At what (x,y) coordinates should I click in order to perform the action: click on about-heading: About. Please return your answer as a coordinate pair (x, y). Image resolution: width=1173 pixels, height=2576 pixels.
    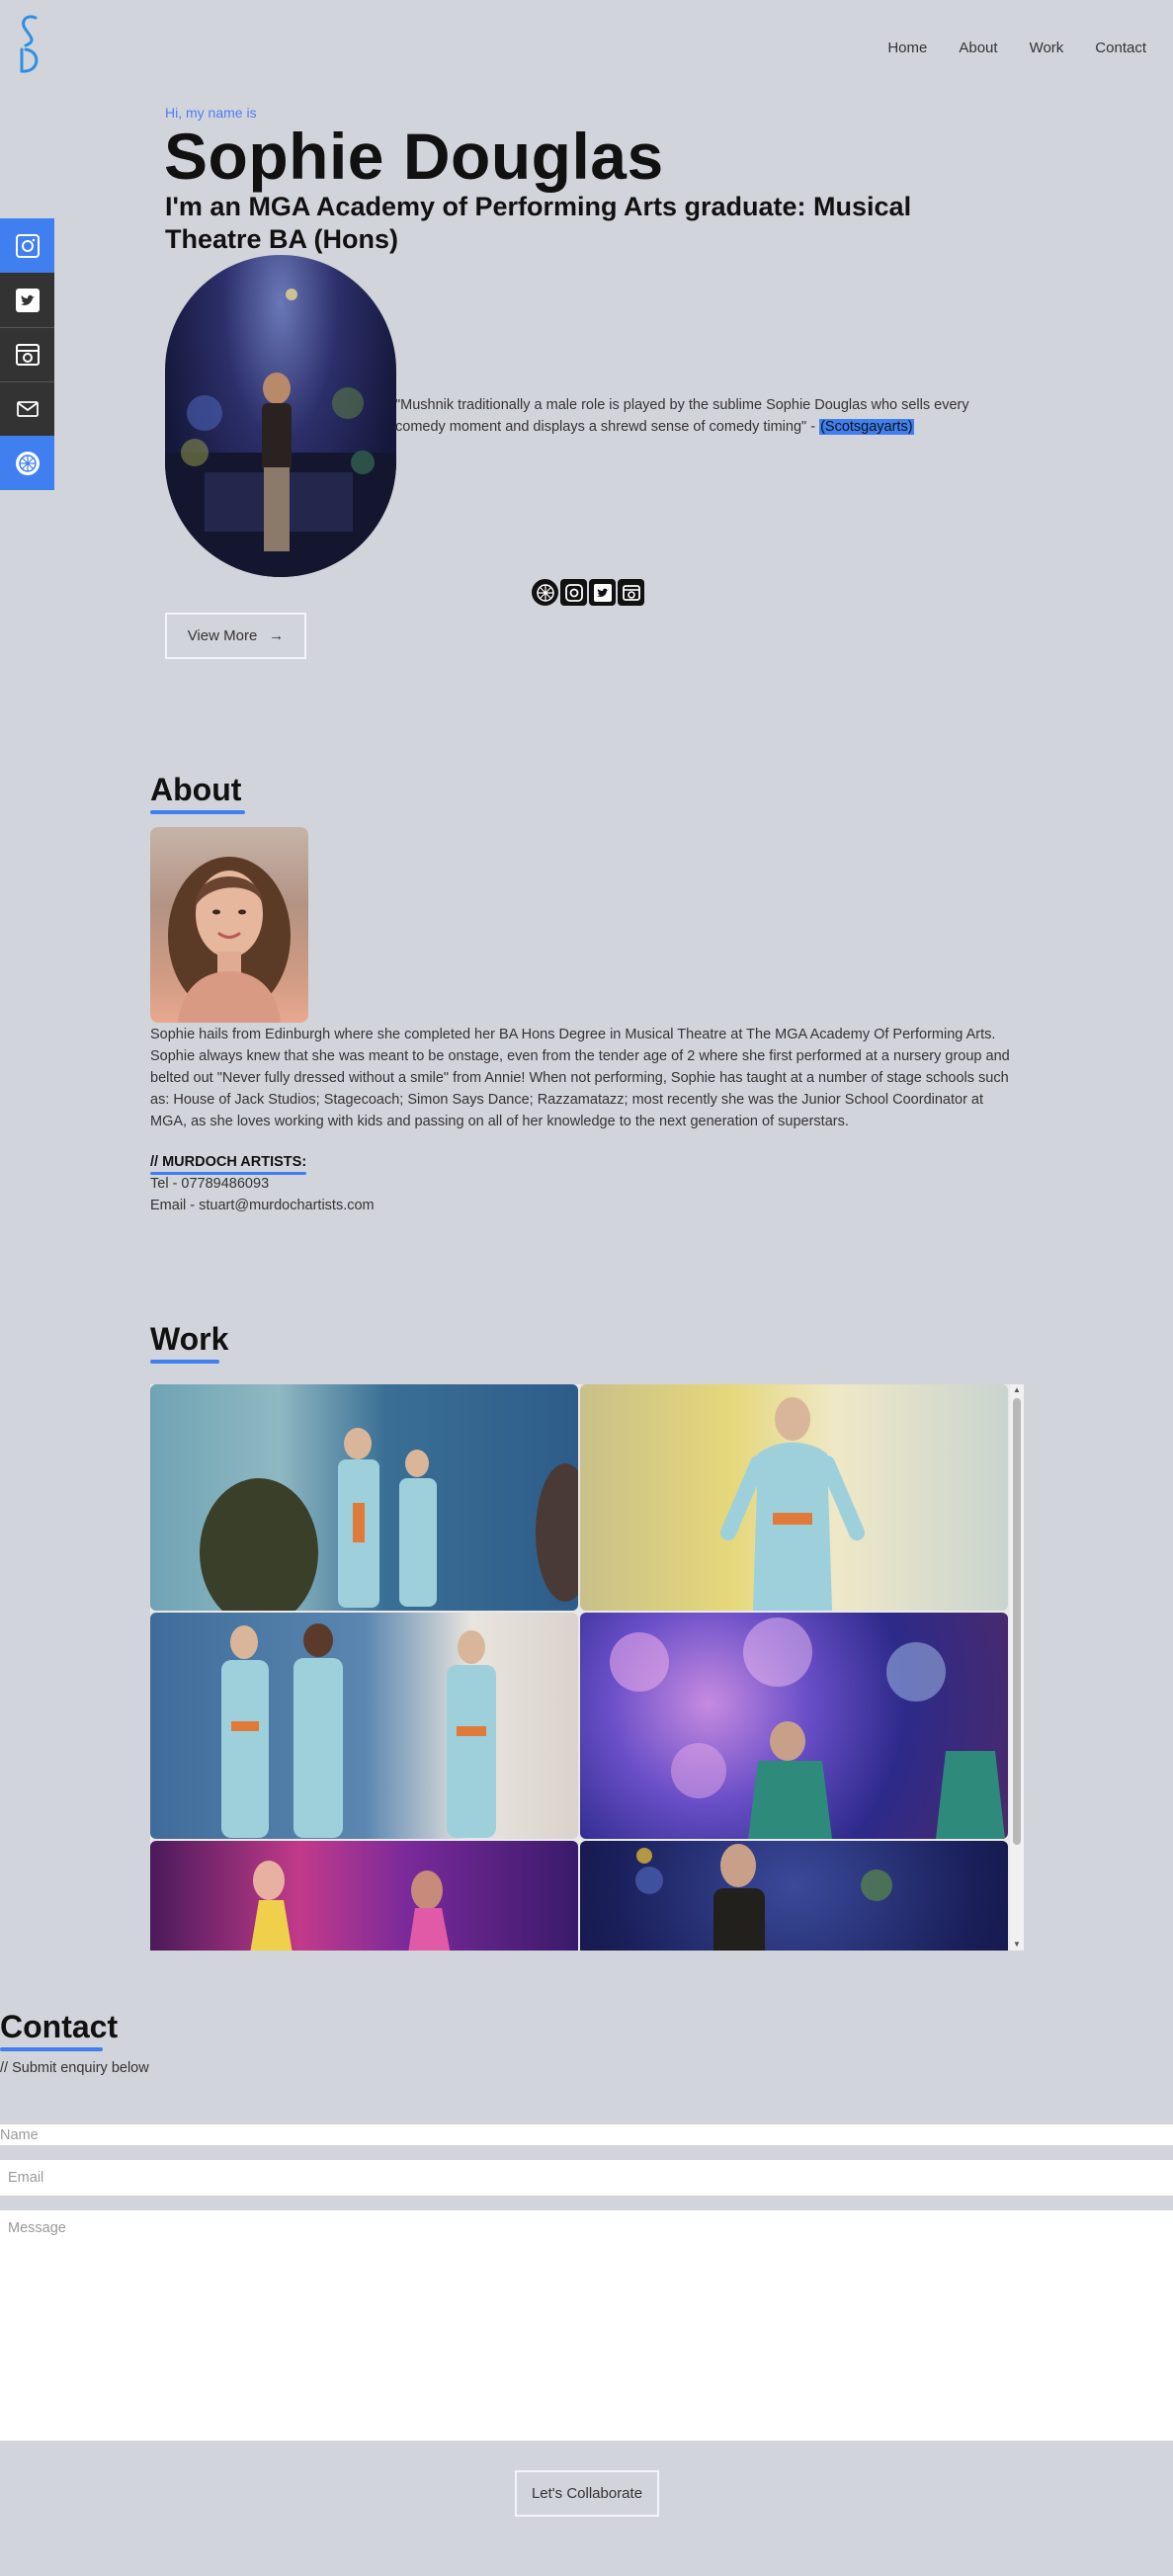
    Looking at the image, I should click on (197, 793).